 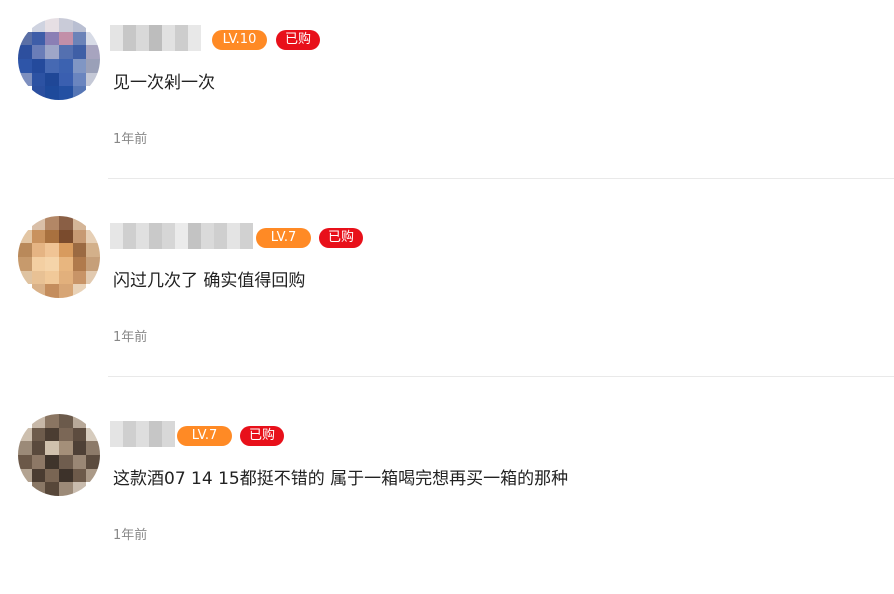 What do you see at coordinates (341, 479) in the screenshot?
I see `comment-text: 这款酒07 14 15都挺不错的 属于一箱喝完想再买一箱的那种` at bounding box center [341, 479].